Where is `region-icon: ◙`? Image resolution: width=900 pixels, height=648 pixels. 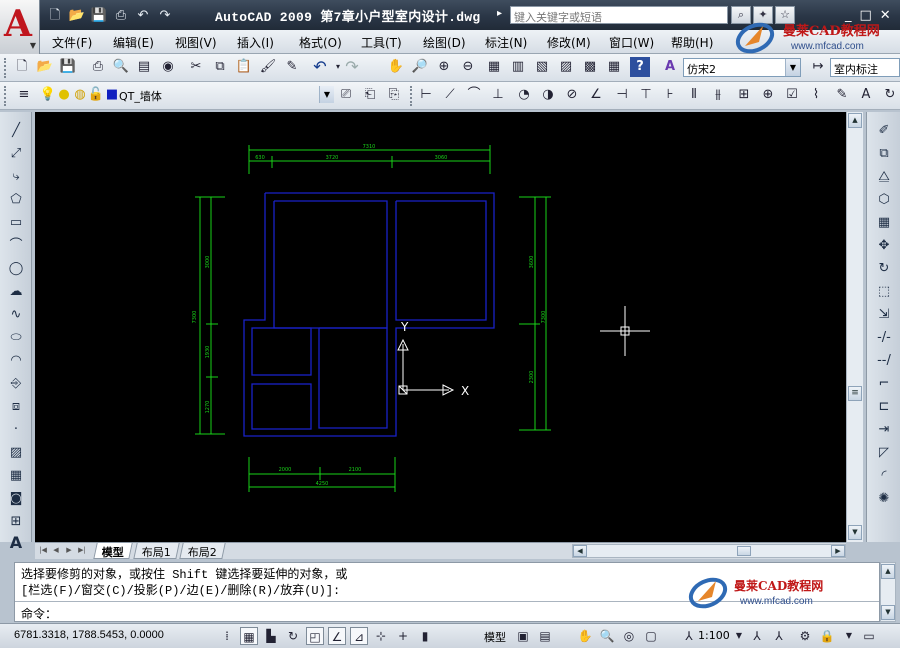
region-icon: ◙ is located at coordinates (16, 498).